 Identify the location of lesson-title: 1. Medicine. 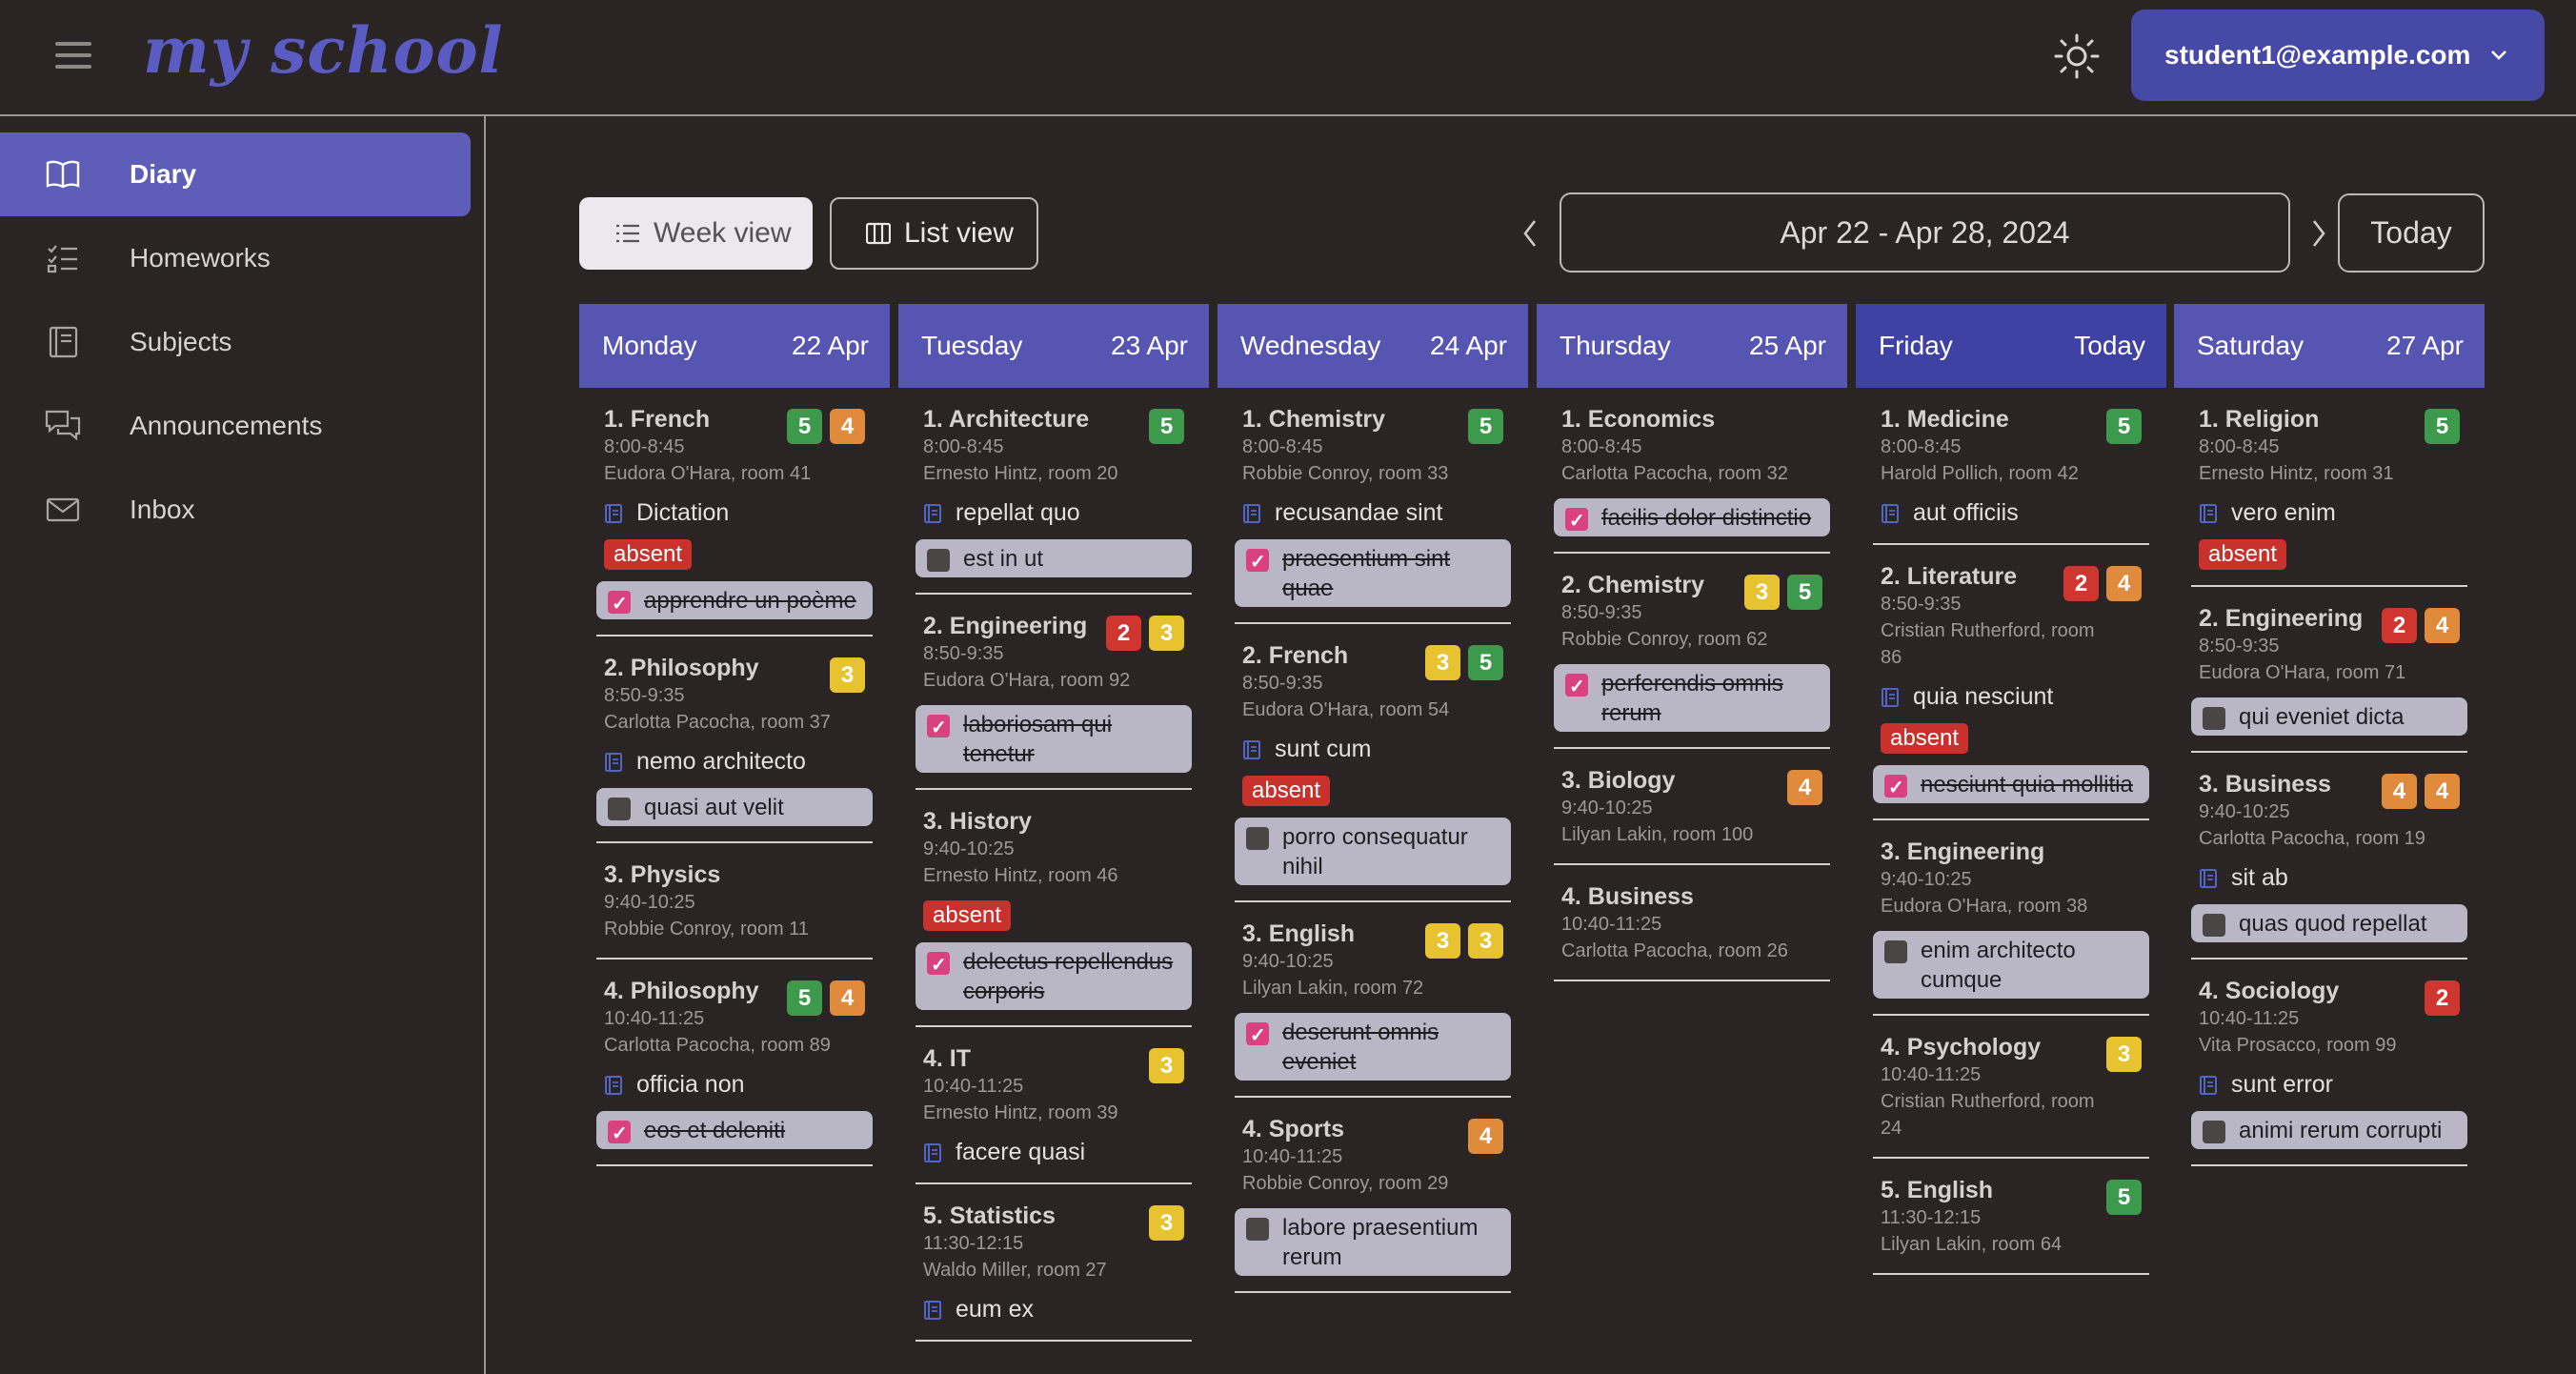
(1963, 419).